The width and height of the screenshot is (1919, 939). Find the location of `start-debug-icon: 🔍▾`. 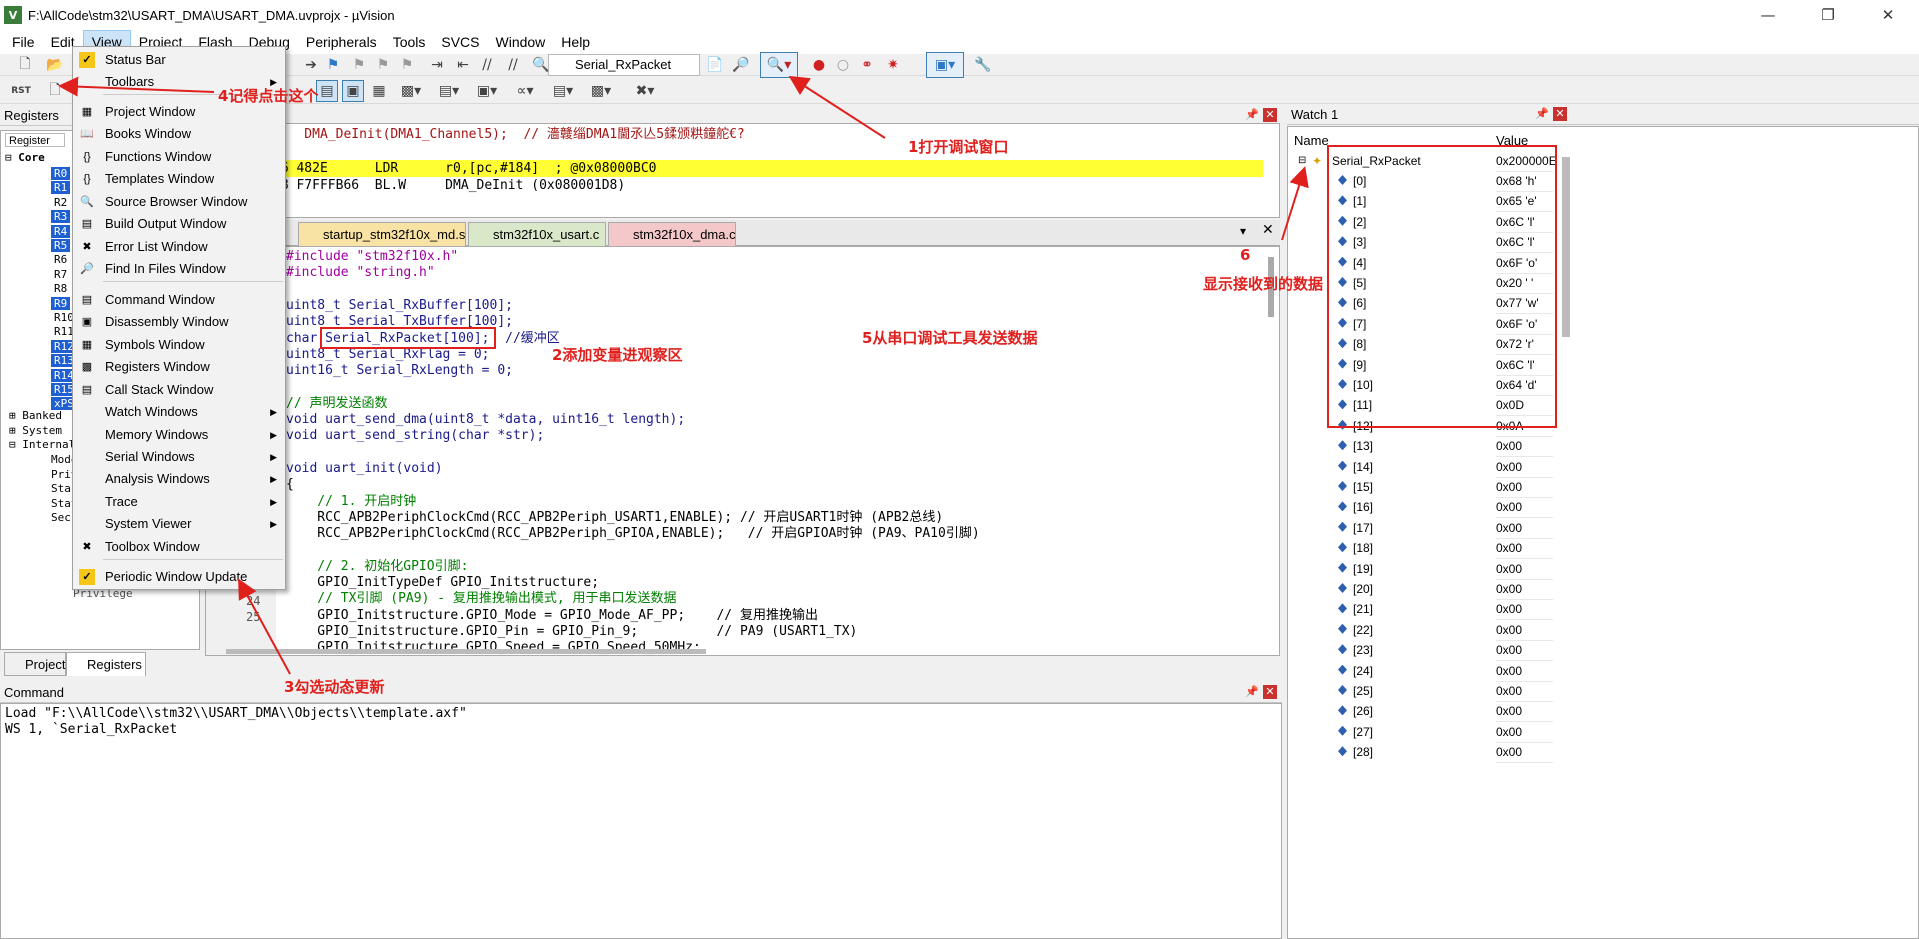

start-debug-icon: 🔍▾ is located at coordinates (779, 65).